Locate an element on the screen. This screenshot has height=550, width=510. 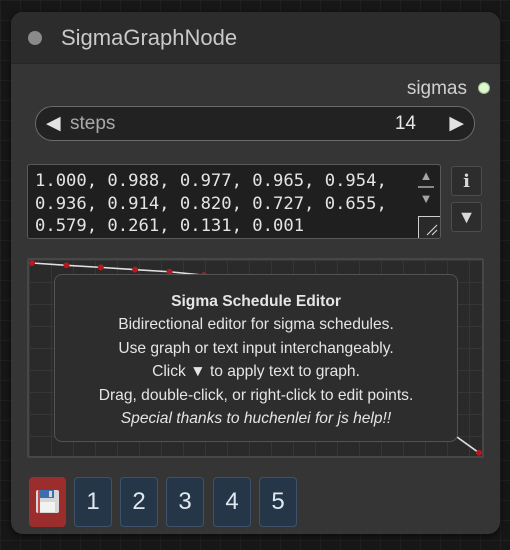
slot-button-4: 4 is located at coordinates (232, 502).